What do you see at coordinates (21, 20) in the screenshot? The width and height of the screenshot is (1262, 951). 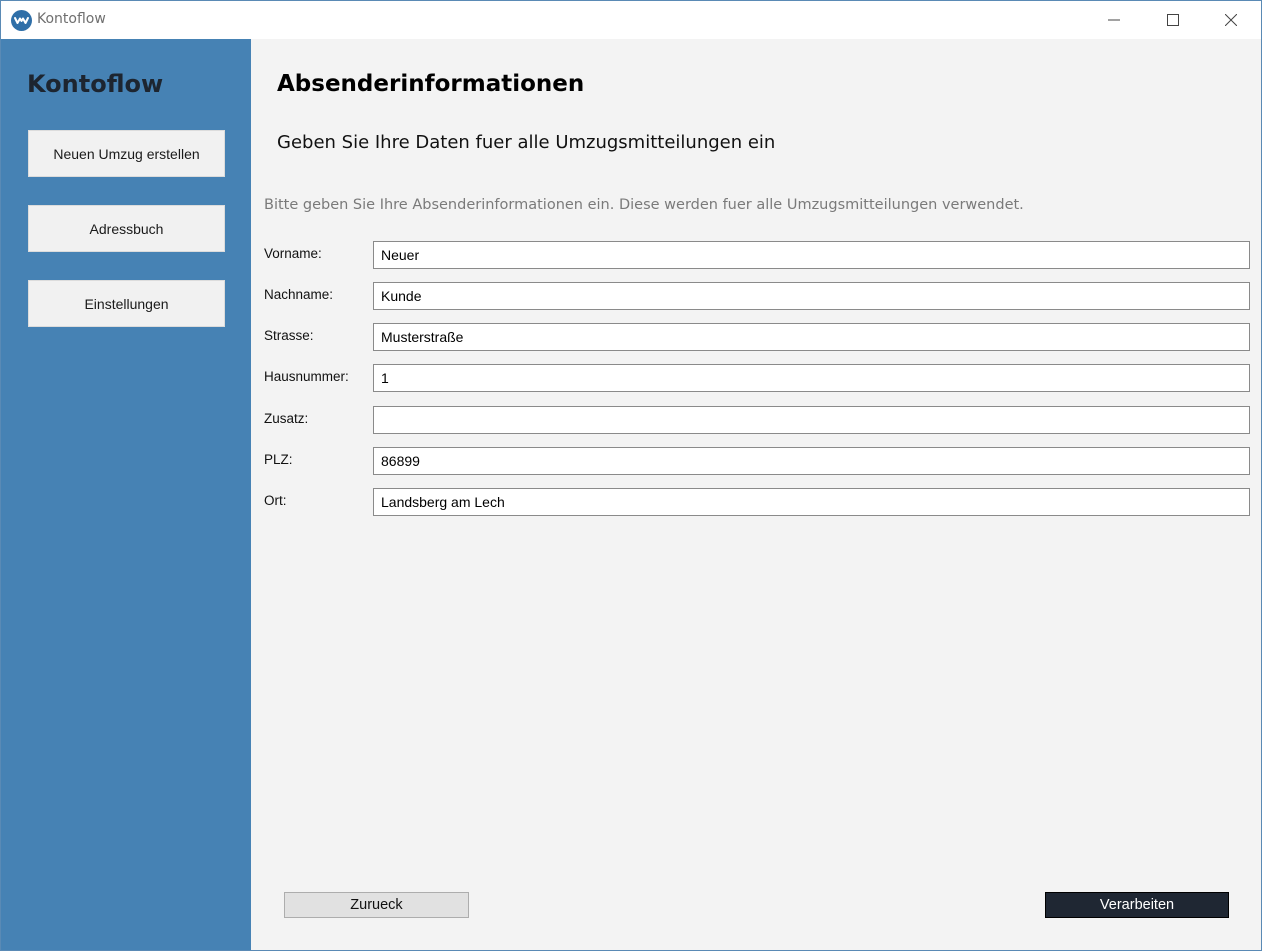 I see `kontoflow-logo-icon` at bounding box center [21, 20].